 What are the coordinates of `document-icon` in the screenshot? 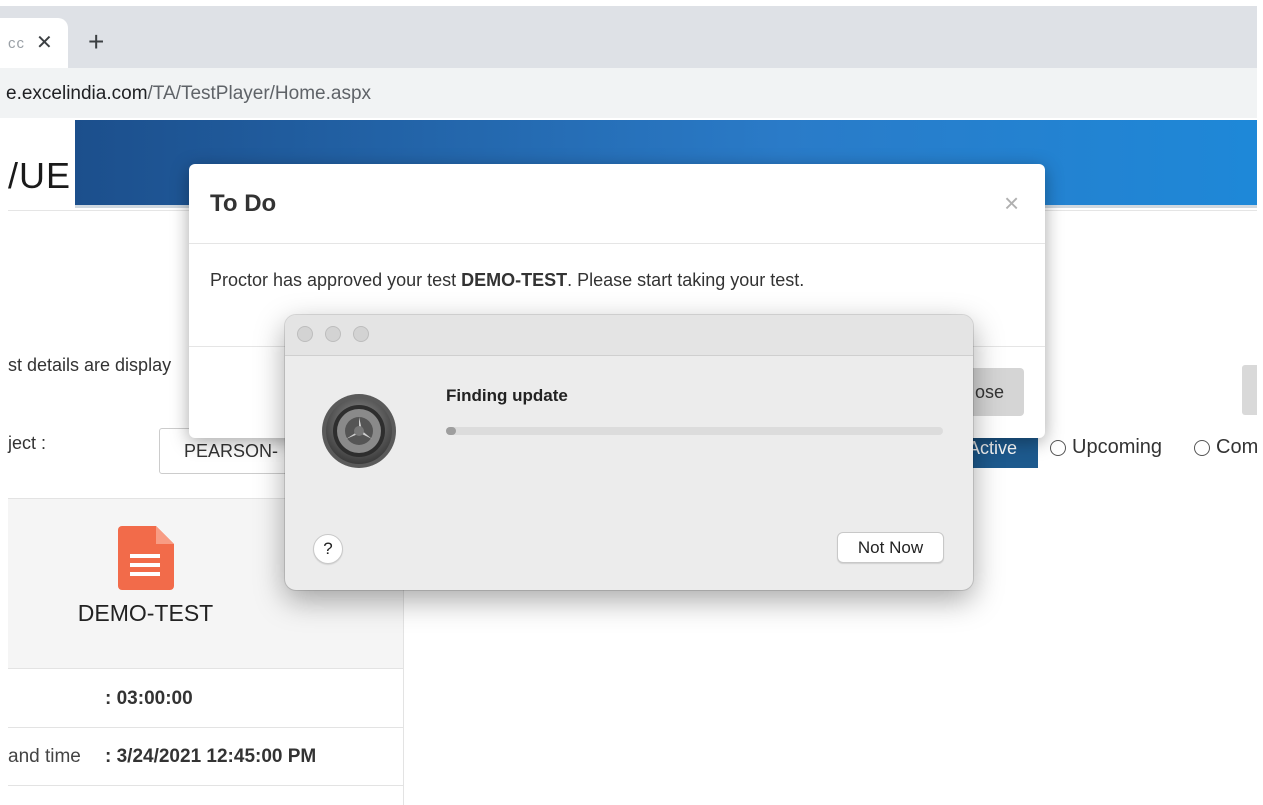 It's located at (146, 558).